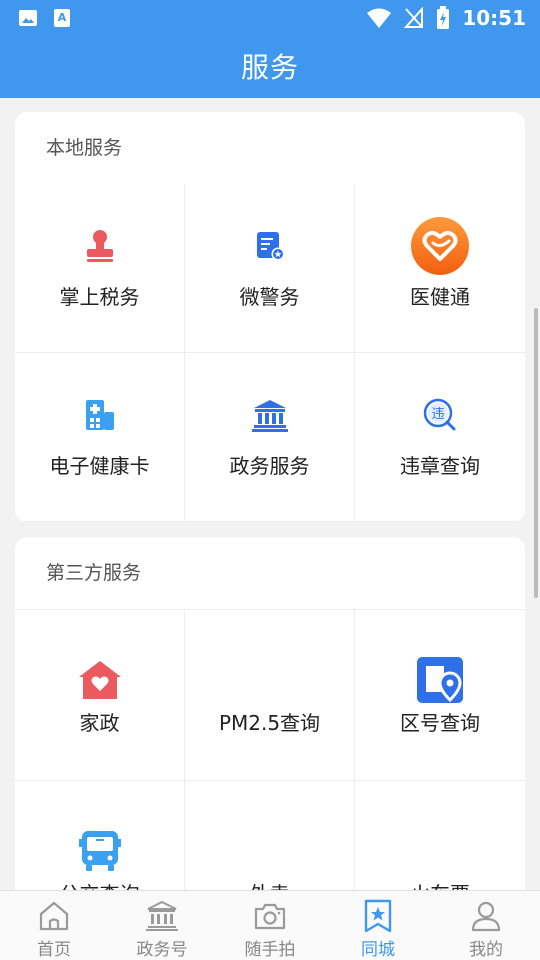  What do you see at coordinates (94, 573) in the screenshot?
I see `section-title: 第三方服务` at bounding box center [94, 573].